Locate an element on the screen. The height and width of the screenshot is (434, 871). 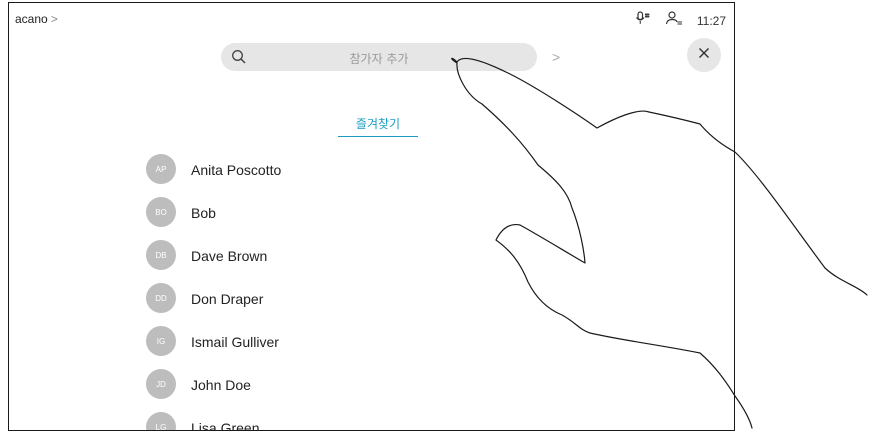
breadcrumb: acano > is located at coordinates (36, 19).